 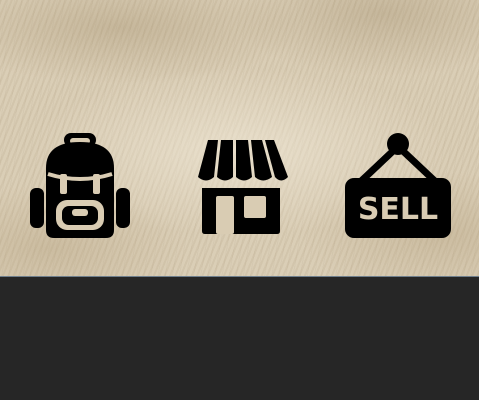 I want to click on backpack-icon, so click(x=80, y=186).